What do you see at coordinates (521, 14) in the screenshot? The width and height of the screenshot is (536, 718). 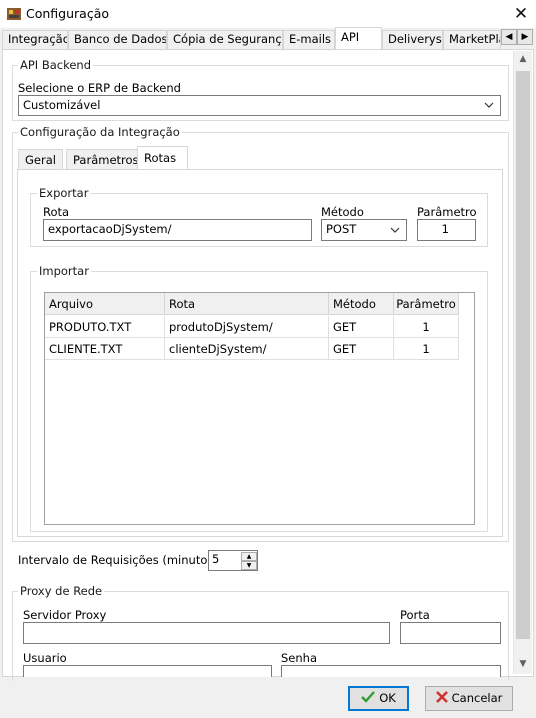 I see `close-button: ✕` at bounding box center [521, 14].